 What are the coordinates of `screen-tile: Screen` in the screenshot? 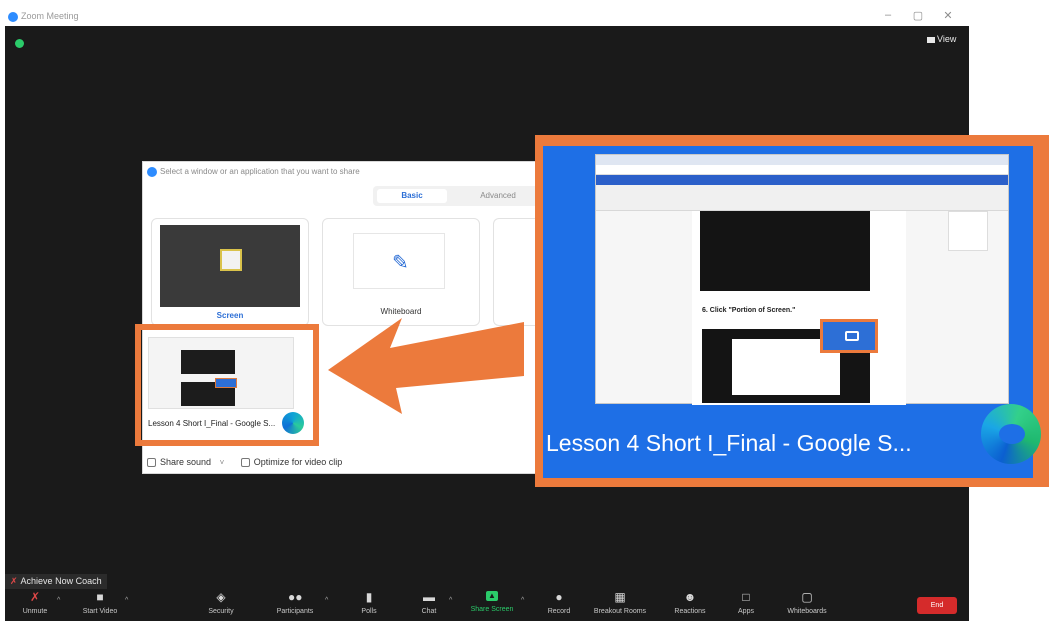 It's located at (230, 272).